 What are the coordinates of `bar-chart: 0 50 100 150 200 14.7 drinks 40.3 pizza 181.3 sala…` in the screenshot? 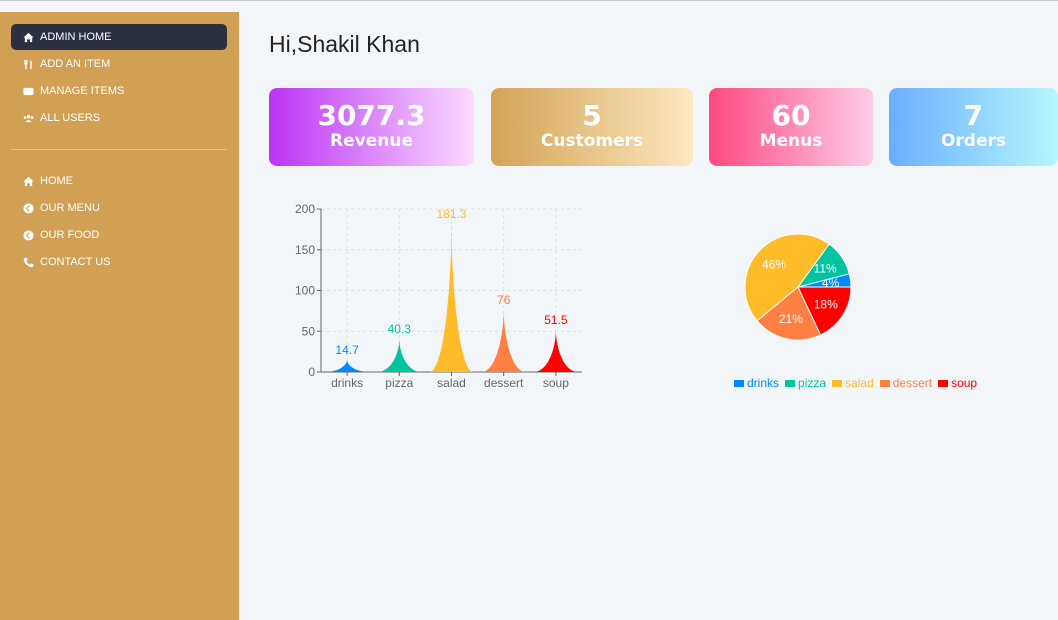 It's located at (438, 296).